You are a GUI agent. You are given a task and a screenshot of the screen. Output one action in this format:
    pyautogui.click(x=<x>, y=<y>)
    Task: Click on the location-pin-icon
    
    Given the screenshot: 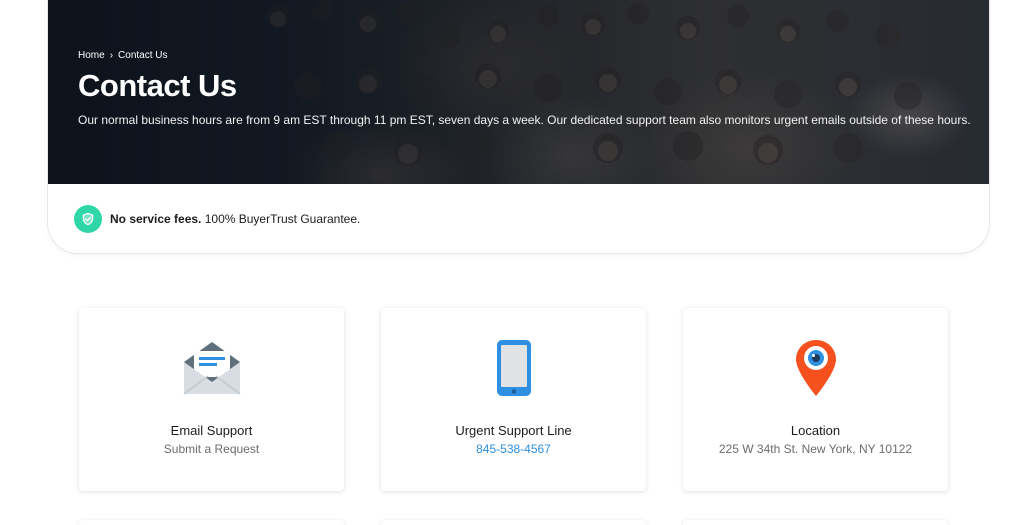 What is the action you would take?
    pyautogui.click(x=815, y=368)
    